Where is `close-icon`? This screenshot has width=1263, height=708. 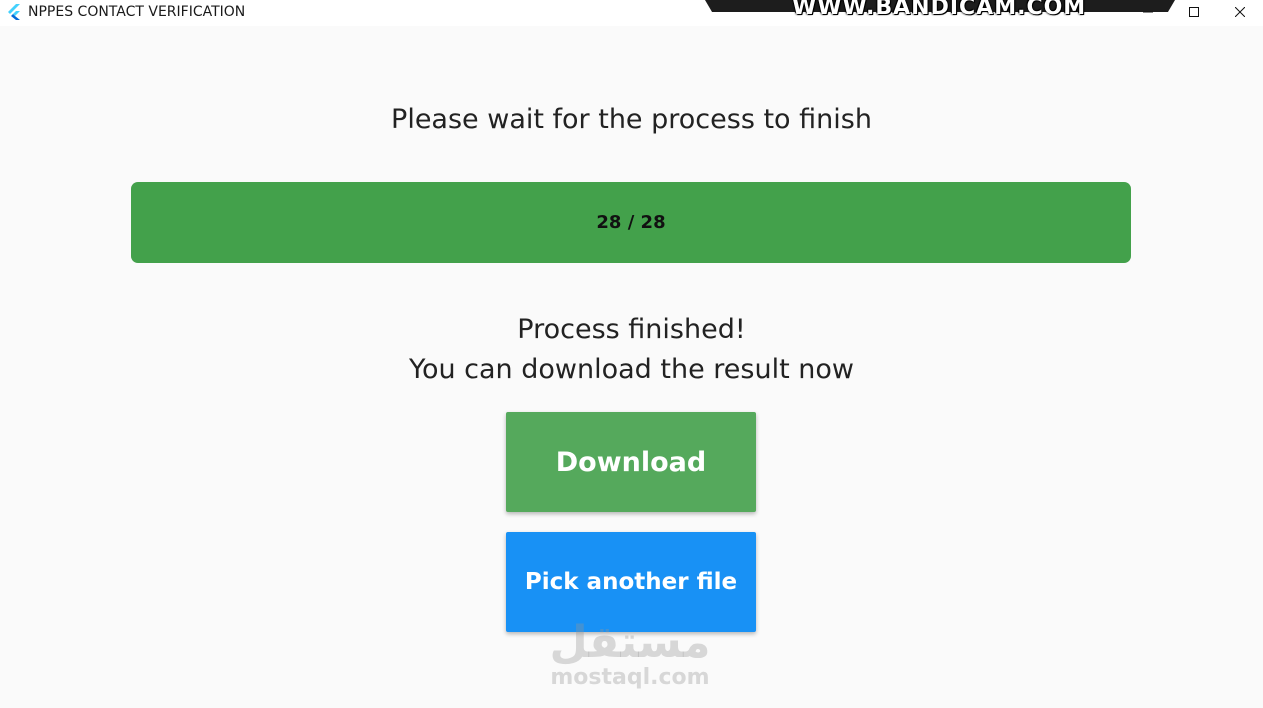
close-icon is located at coordinates (1240, 12).